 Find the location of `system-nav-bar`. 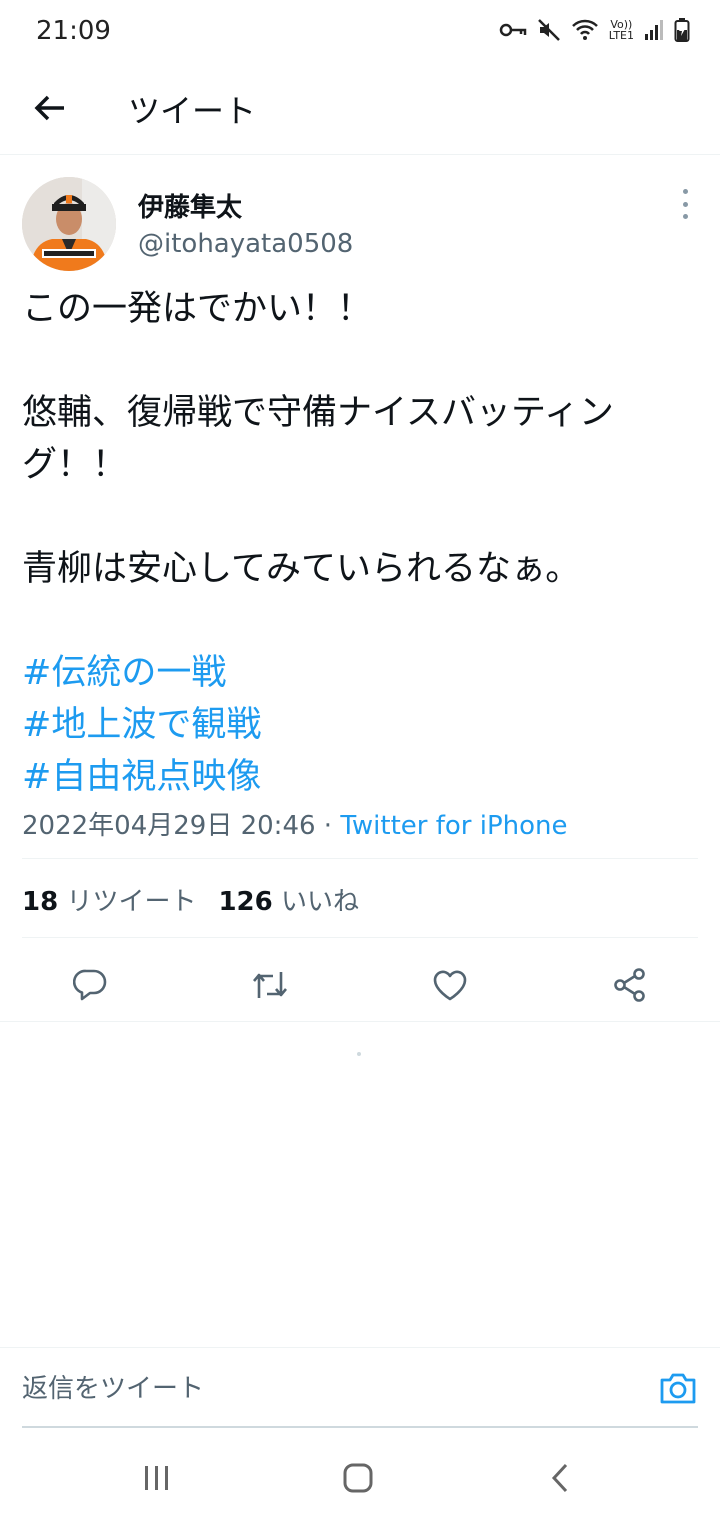

system-nav-bar is located at coordinates (360, 1475).